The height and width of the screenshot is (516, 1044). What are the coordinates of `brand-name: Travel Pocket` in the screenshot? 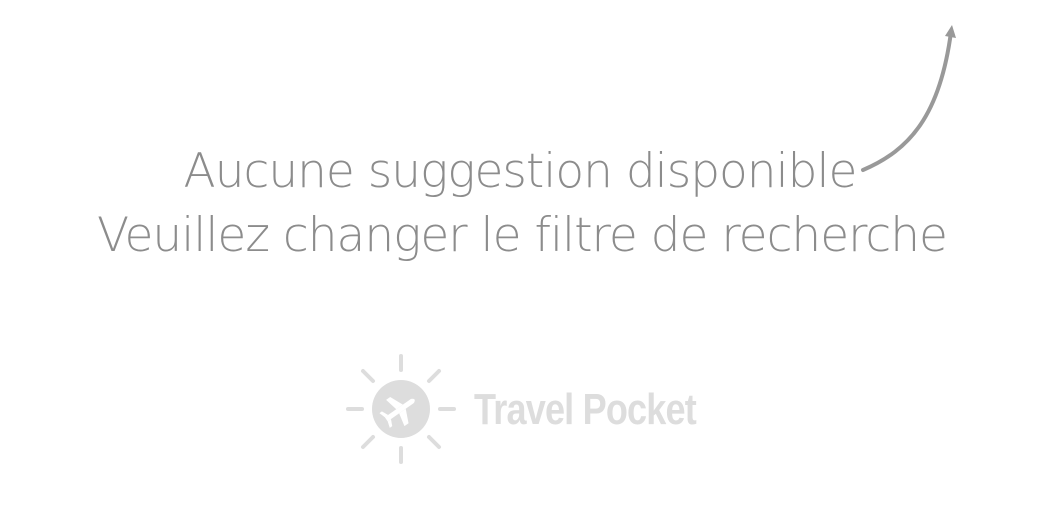 It's located at (585, 409).